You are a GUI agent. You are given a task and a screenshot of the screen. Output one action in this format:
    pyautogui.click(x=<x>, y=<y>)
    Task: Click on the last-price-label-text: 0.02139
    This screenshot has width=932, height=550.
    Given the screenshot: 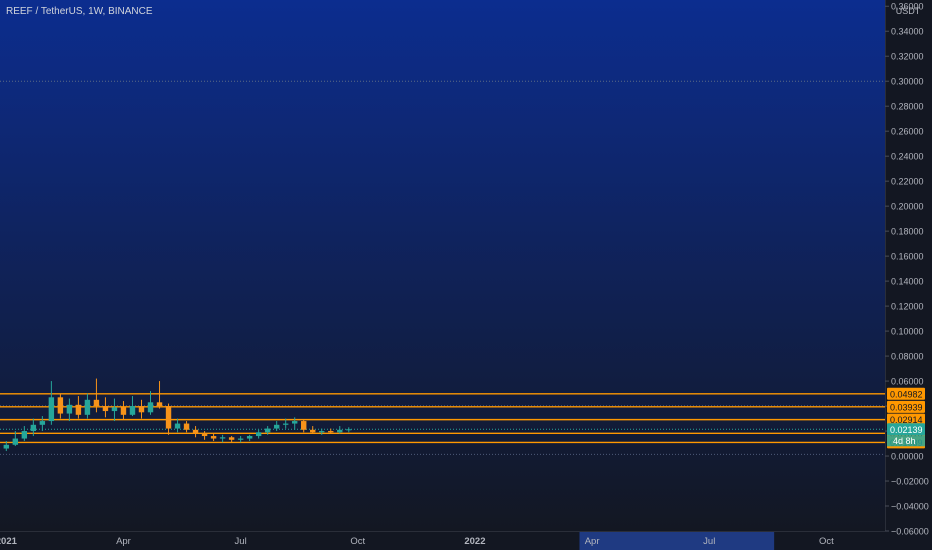 What is the action you would take?
    pyautogui.click(x=906, y=430)
    